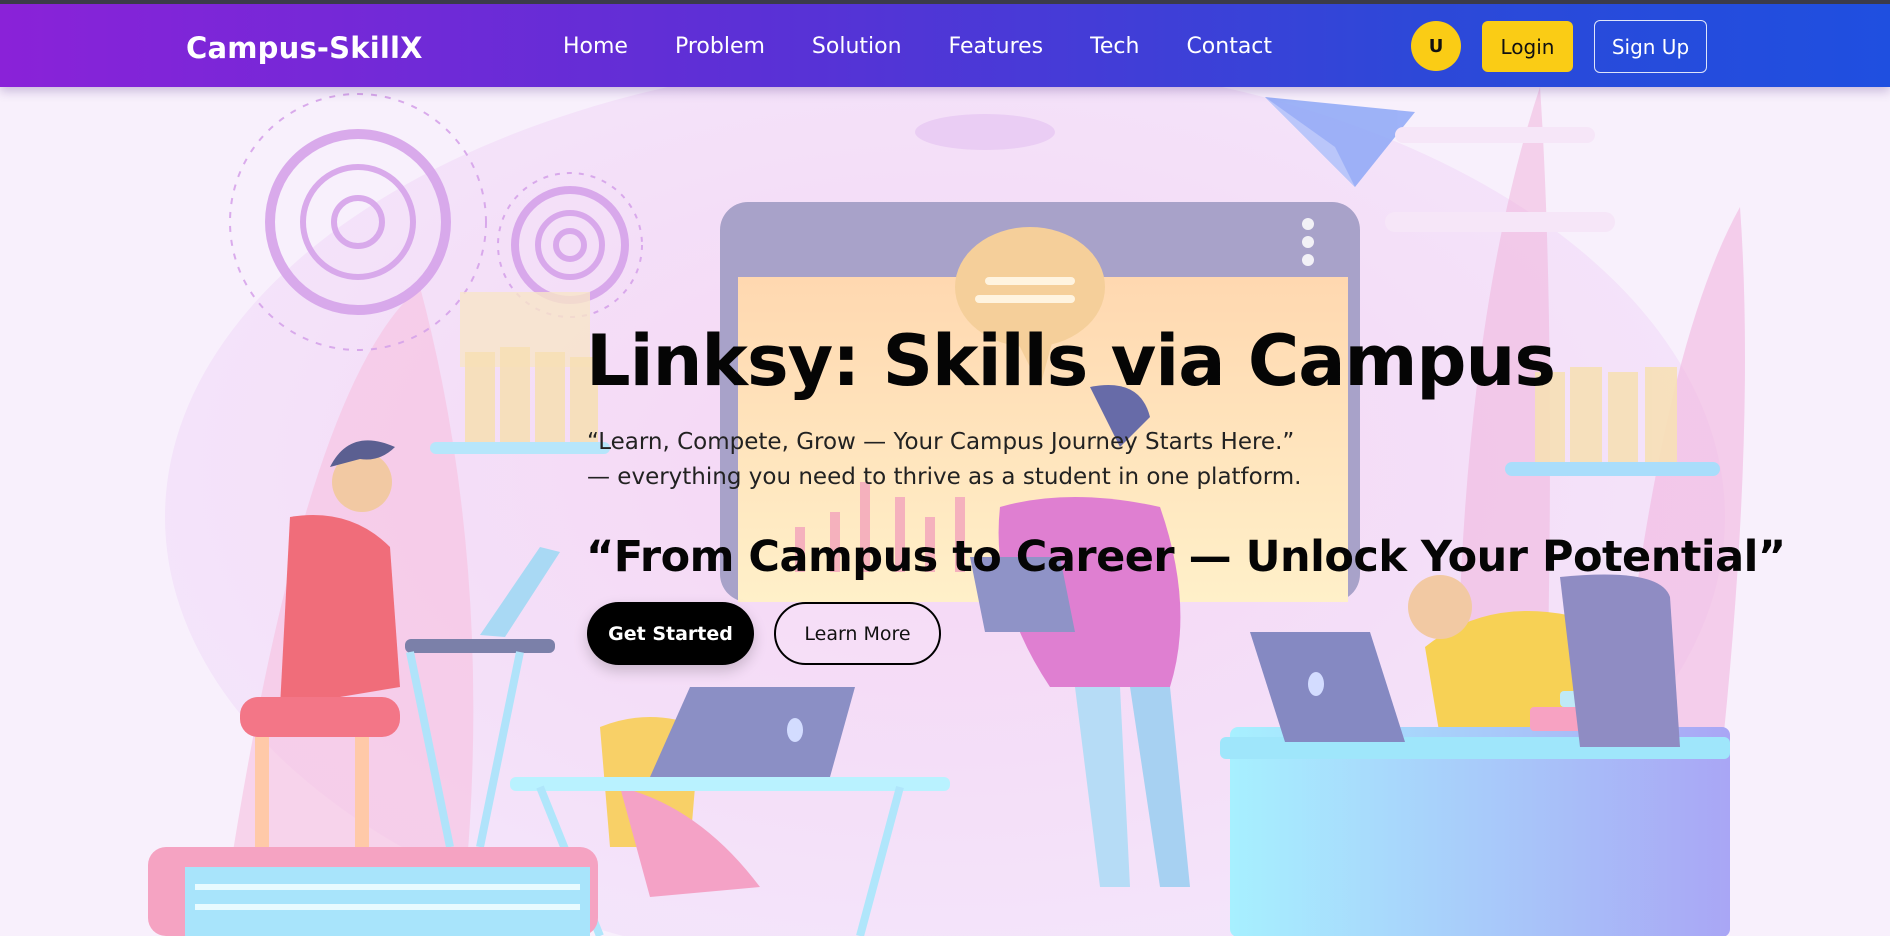 This screenshot has height=936, width=1890. Describe the element at coordinates (857, 46) in the screenshot. I see `nav-link-solution: Solution` at that location.